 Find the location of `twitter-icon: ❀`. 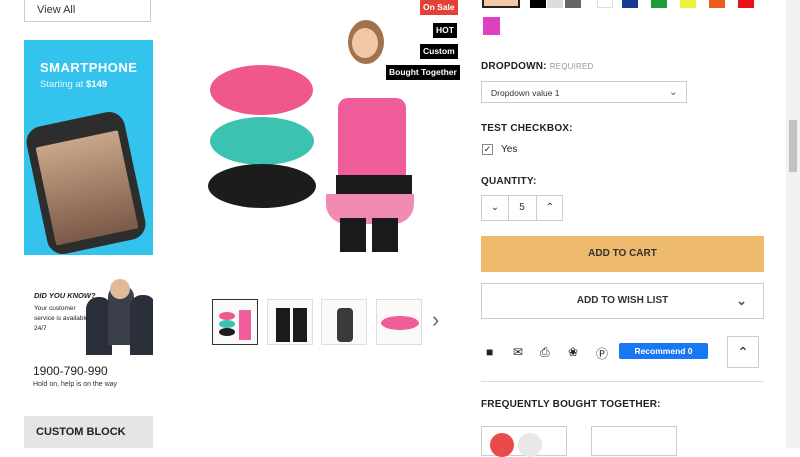

twitter-icon: ❀ is located at coordinates (573, 352).